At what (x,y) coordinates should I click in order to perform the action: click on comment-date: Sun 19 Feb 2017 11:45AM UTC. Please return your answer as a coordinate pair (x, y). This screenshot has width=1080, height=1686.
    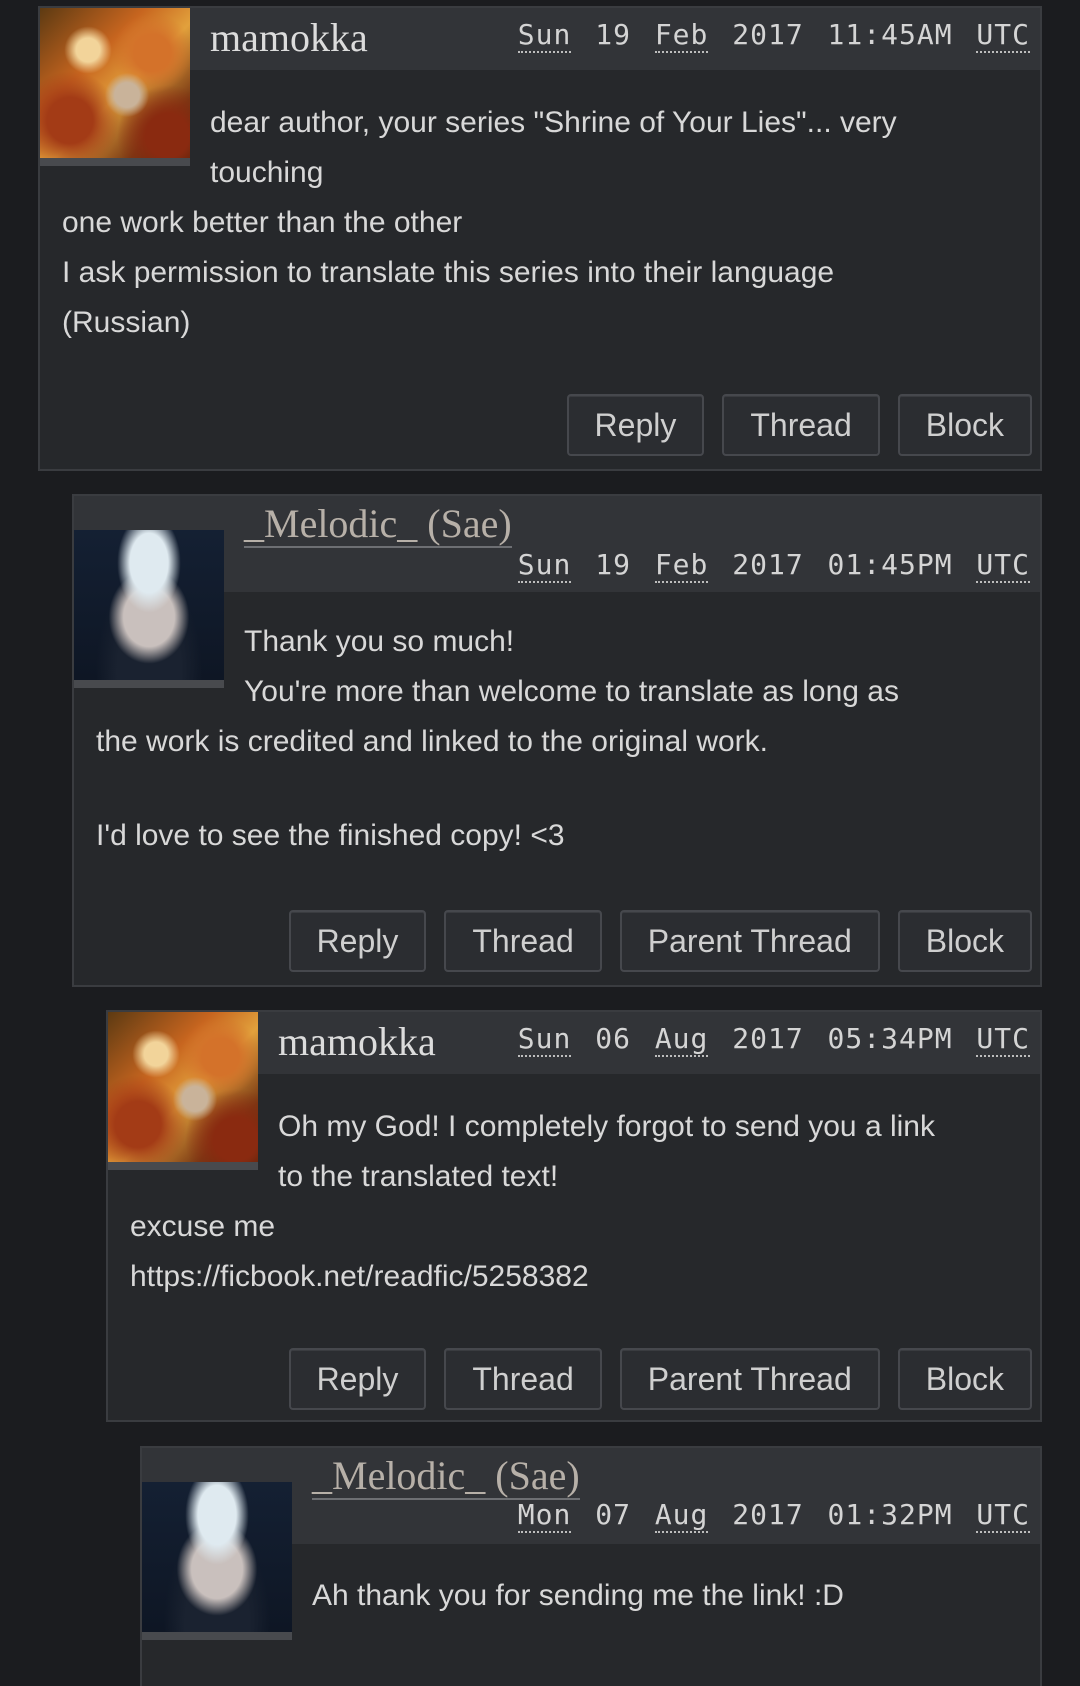
    Looking at the image, I should click on (773, 35).